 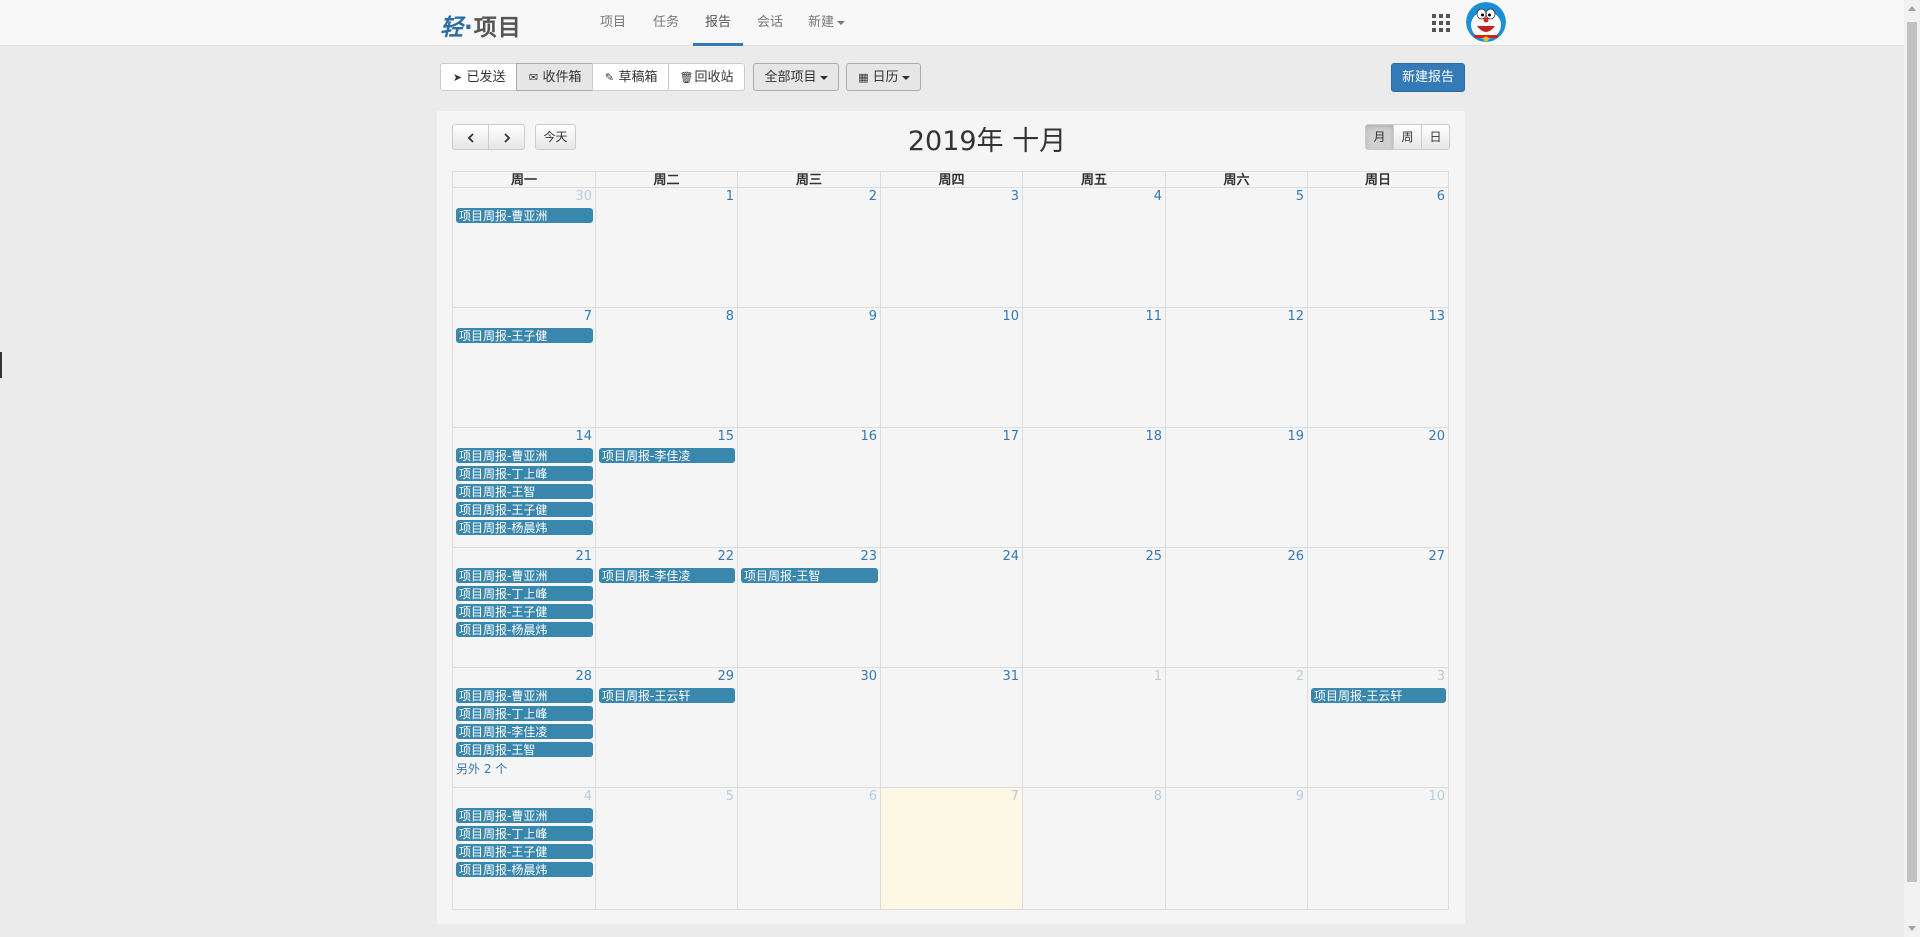 I want to click on inbox-button: ✉ 收件箱, so click(x=554, y=77).